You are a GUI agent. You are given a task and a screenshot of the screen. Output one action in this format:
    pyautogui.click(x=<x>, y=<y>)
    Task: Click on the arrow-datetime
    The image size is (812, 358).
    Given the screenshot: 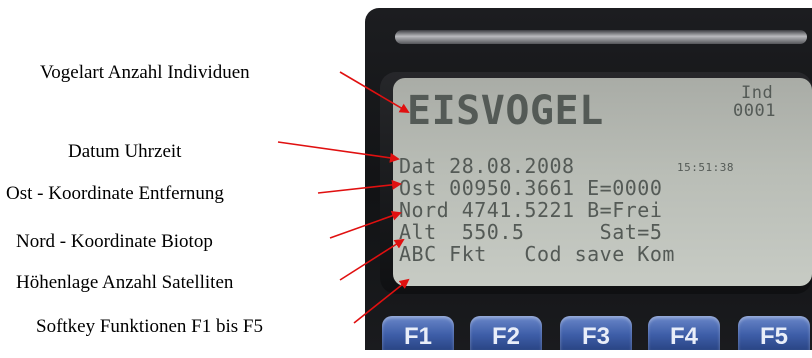 What is the action you would take?
    pyautogui.click(x=338, y=152)
    